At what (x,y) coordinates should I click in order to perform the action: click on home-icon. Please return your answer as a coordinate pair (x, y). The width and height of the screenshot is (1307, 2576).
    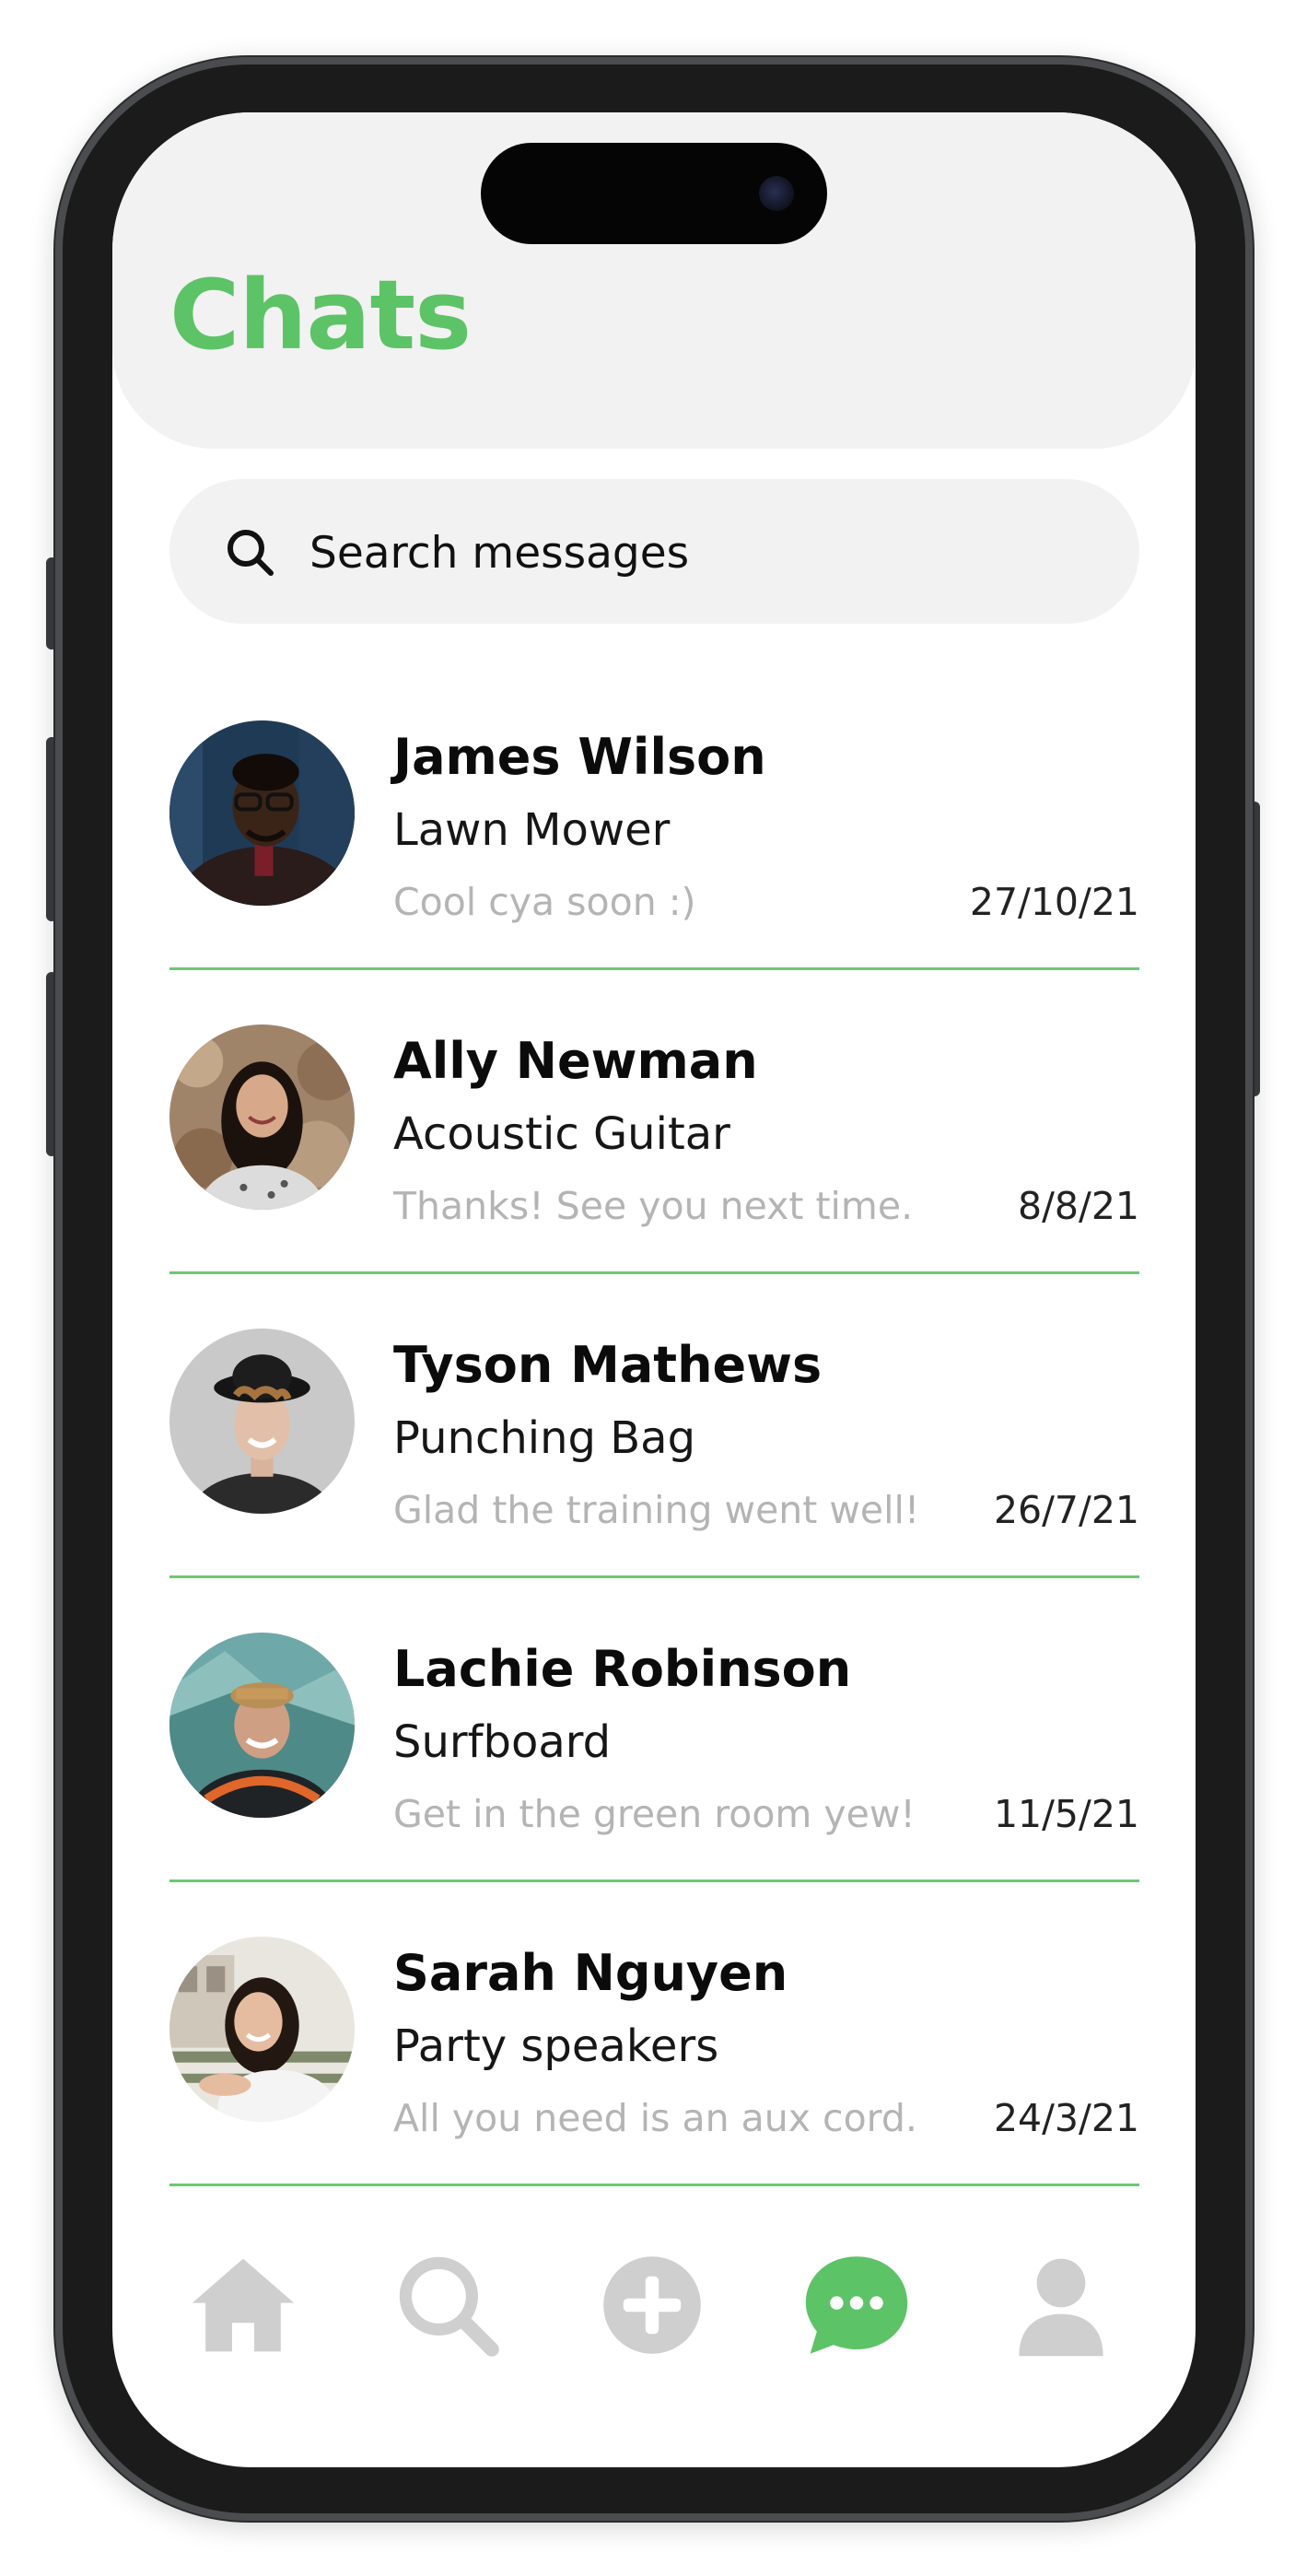
    Looking at the image, I should click on (243, 2305).